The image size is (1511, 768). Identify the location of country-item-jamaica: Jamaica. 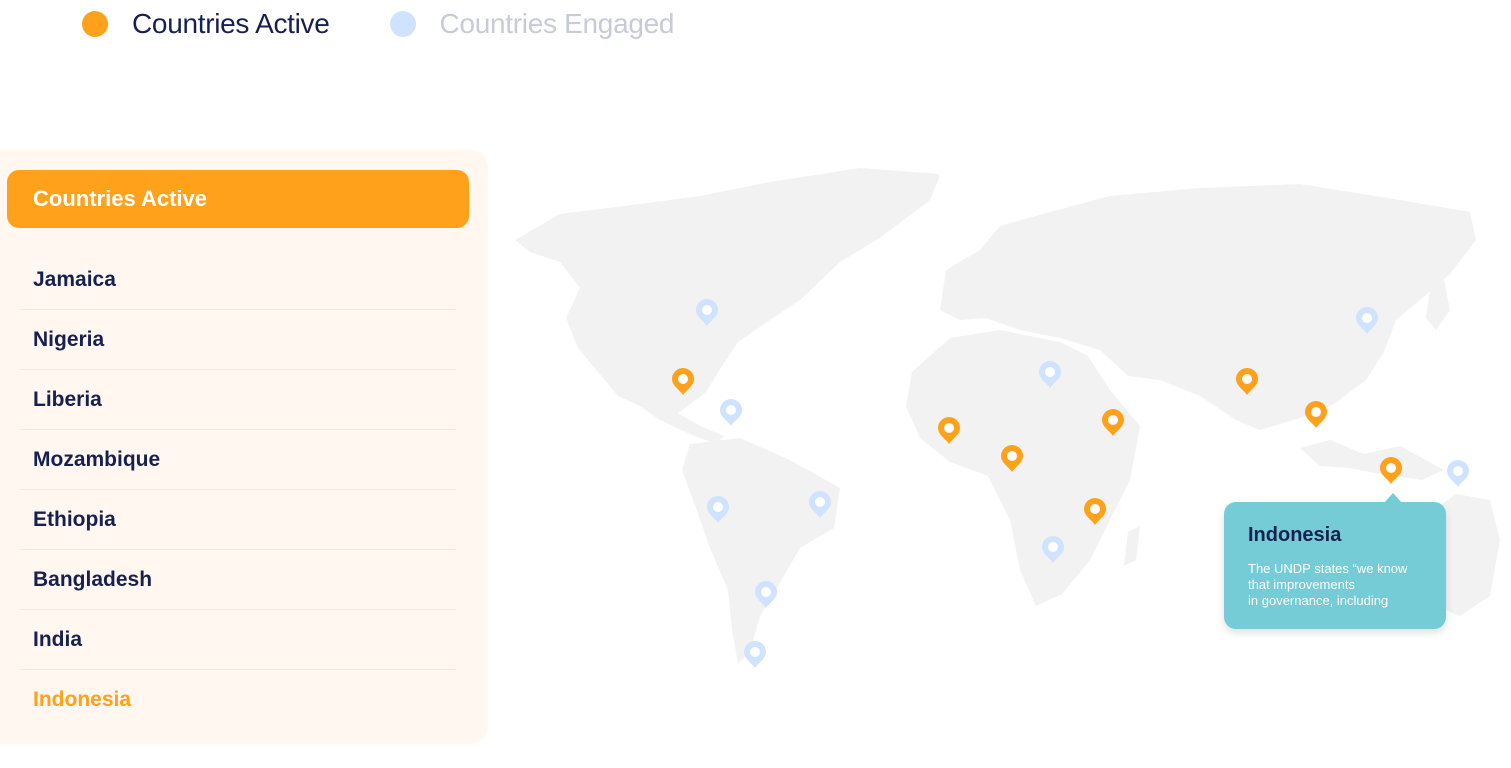
(238, 280).